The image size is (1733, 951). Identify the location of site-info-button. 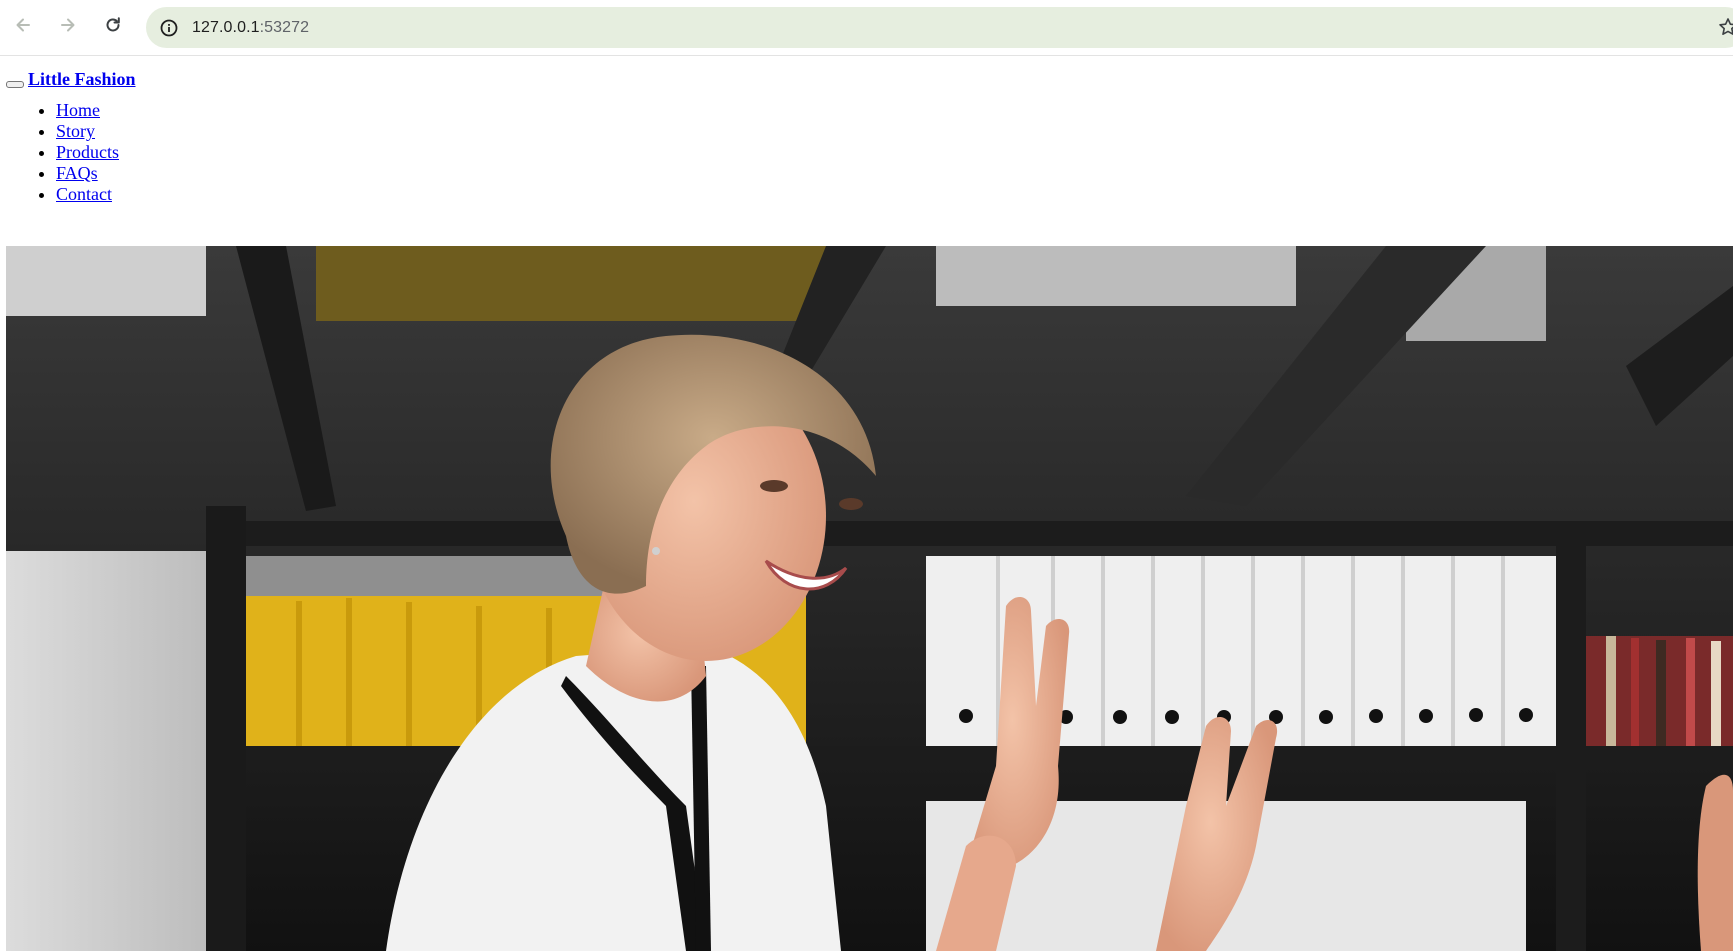
(169, 28).